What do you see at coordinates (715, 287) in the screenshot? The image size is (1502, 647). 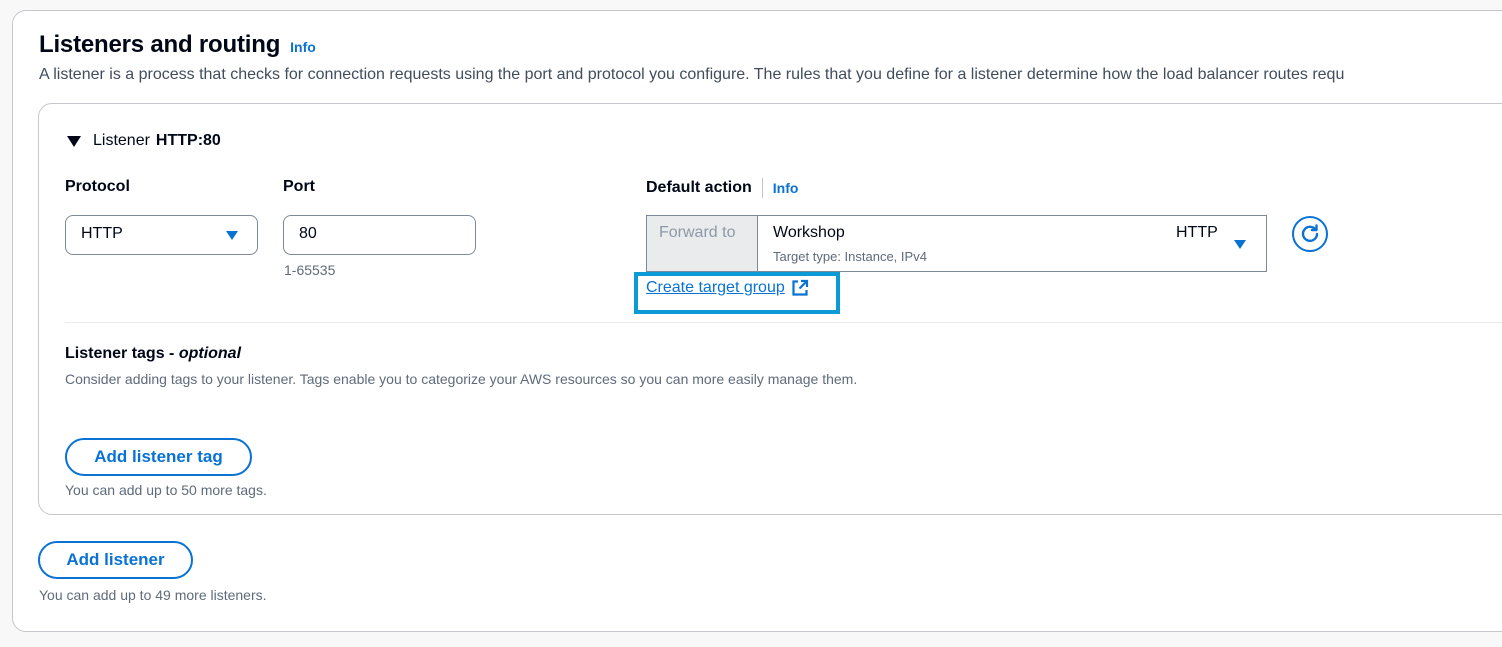 I see `create-target-group-label: Create target group` at bounding box center [715, 287].